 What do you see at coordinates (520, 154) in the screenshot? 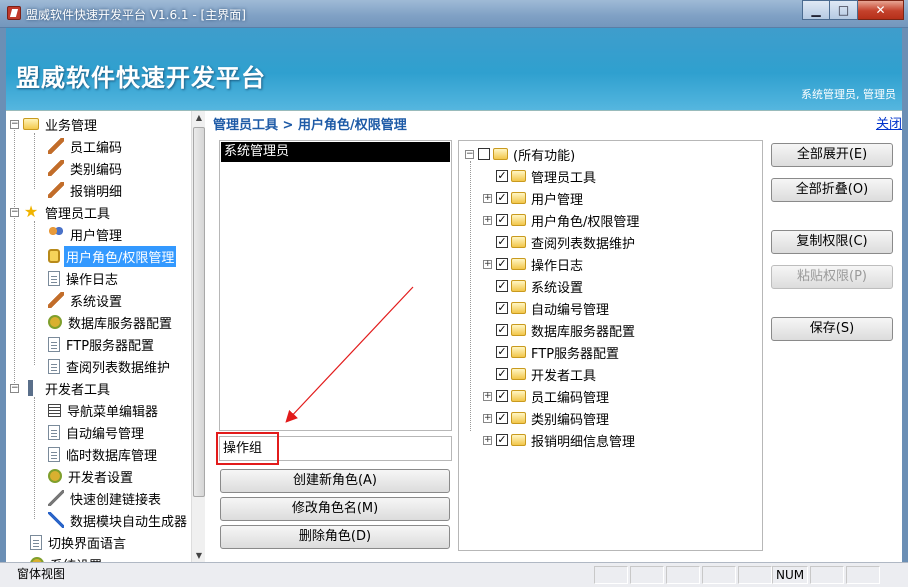
I see `perm-root: − (所有功能)` at bounding box center [520, 154].